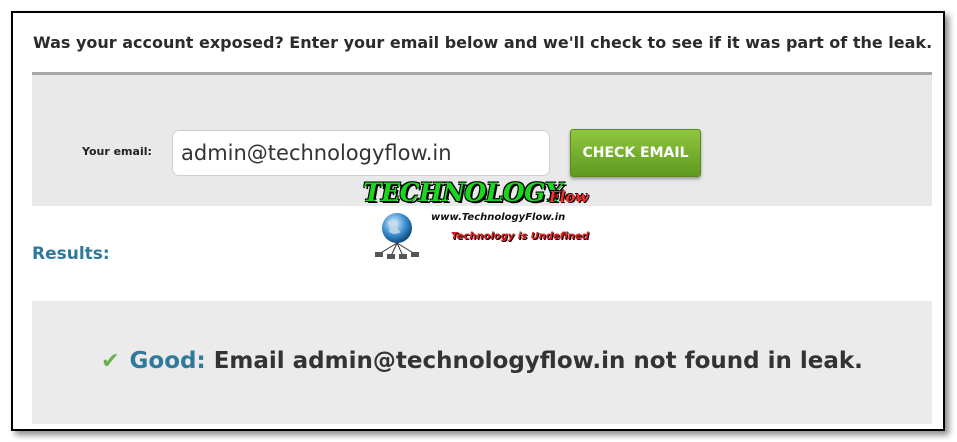  What do you see at coordinates (635, 153) in the screenshot?
I see `check-email-button: CHECK EMAIL` at bounding box center [635, 153].